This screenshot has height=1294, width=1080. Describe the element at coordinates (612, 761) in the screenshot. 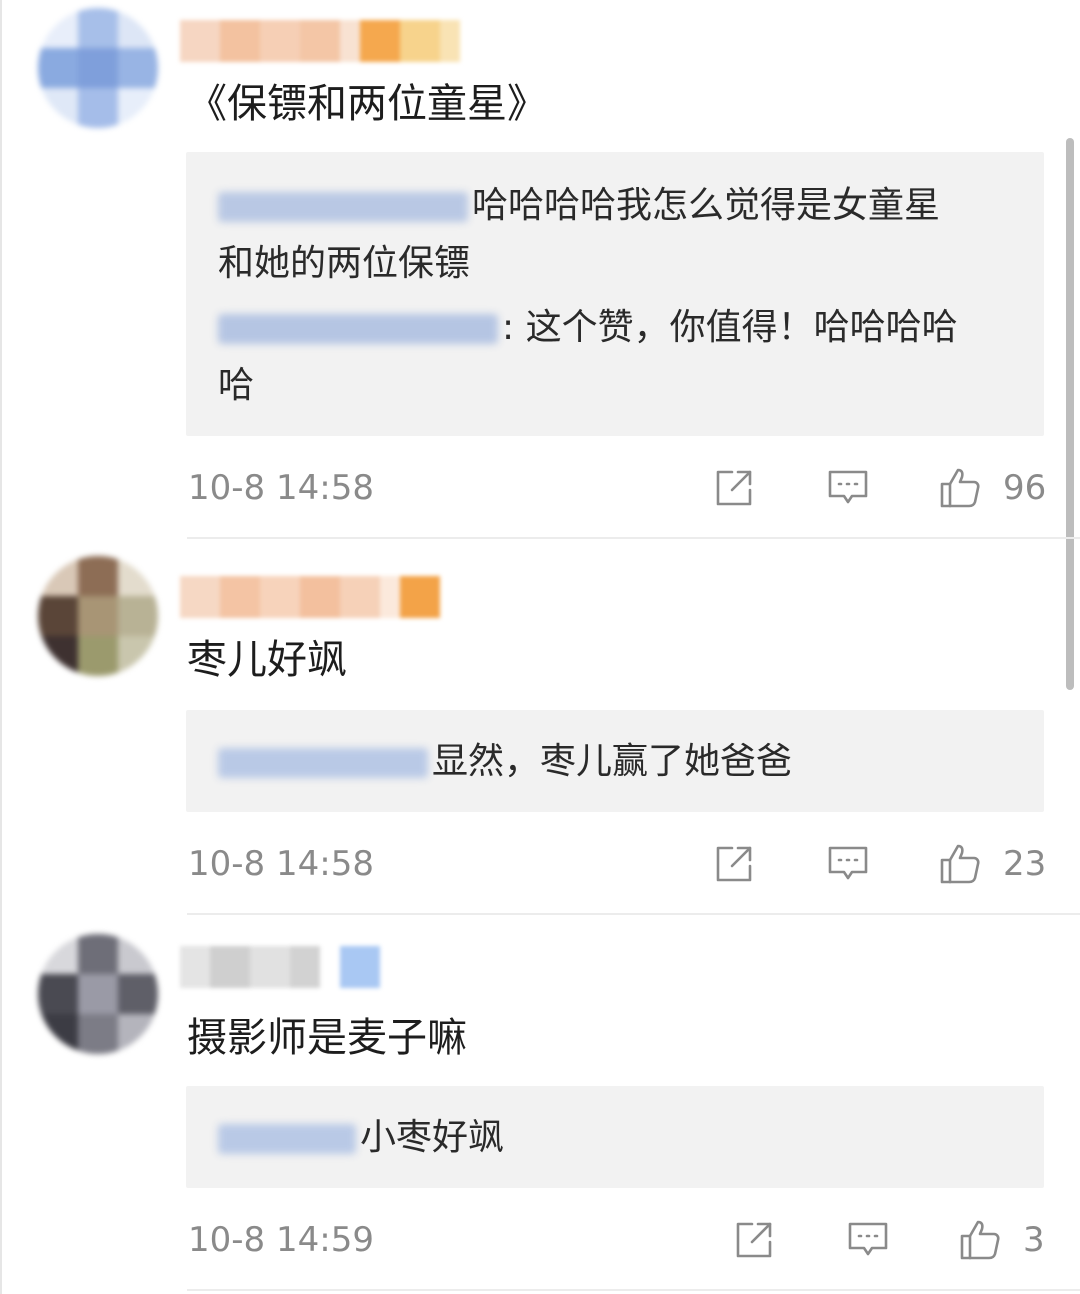

I see `reply-text: 显然，枣儿赢了她爸爸` at that location.